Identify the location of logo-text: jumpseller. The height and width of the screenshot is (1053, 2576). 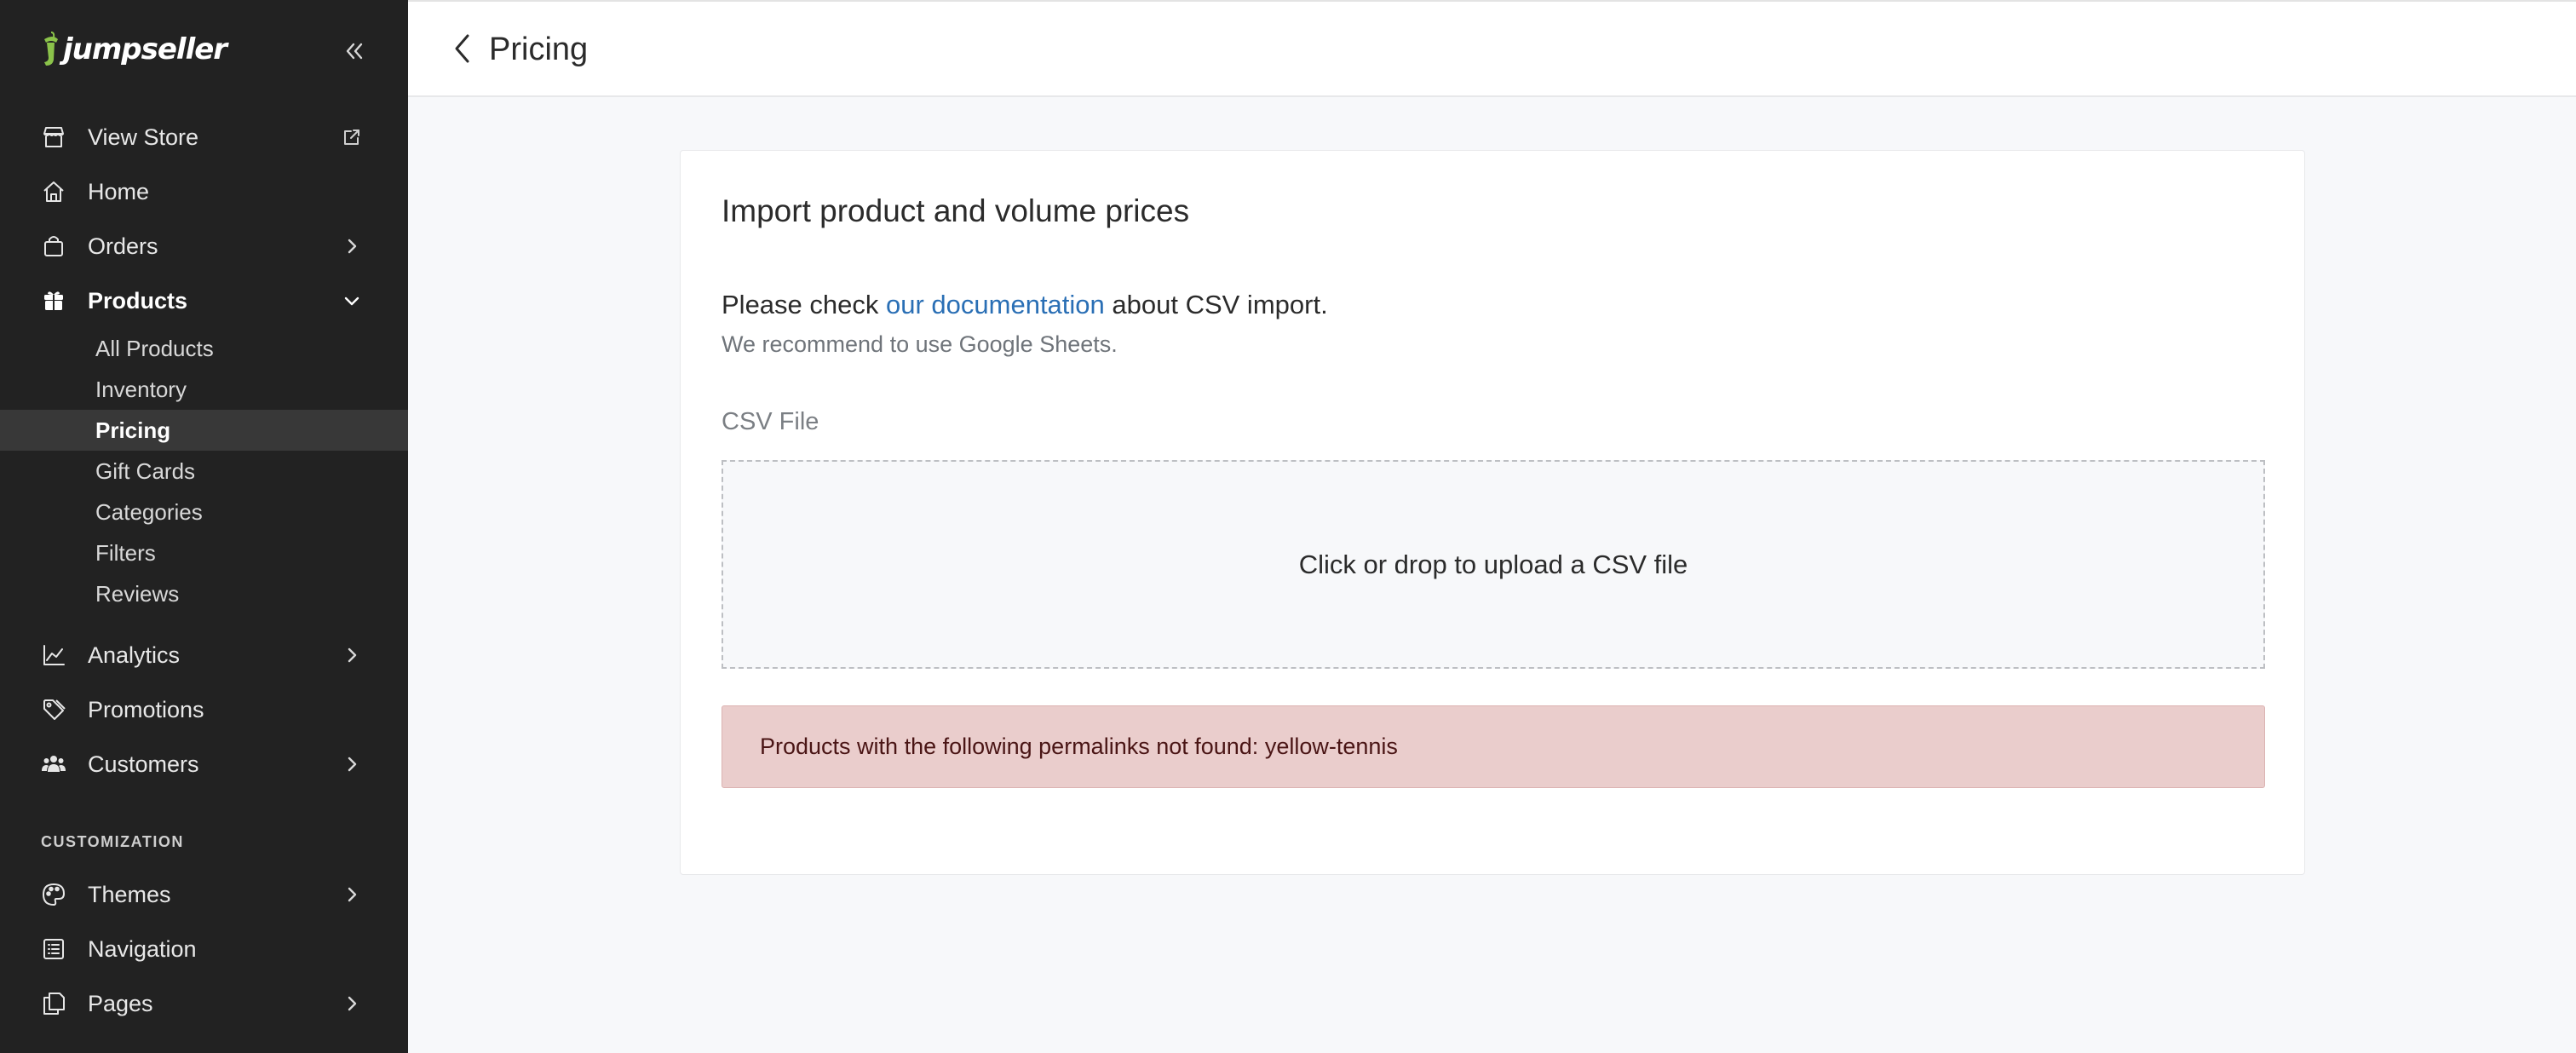
(145, 49).